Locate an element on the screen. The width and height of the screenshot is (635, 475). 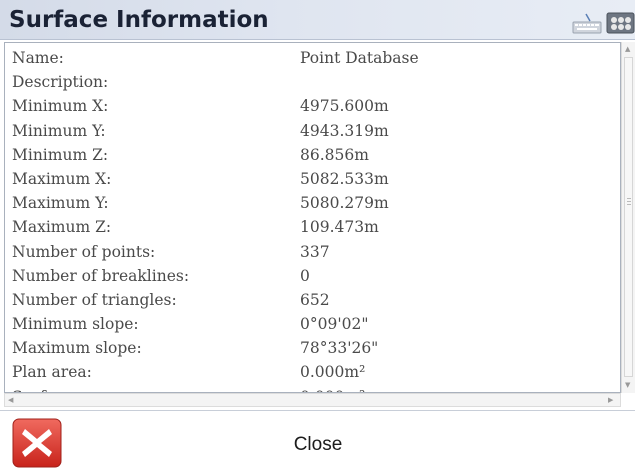
info-row: Minimum X: 4975.600m is located at coordinates (312, 106).